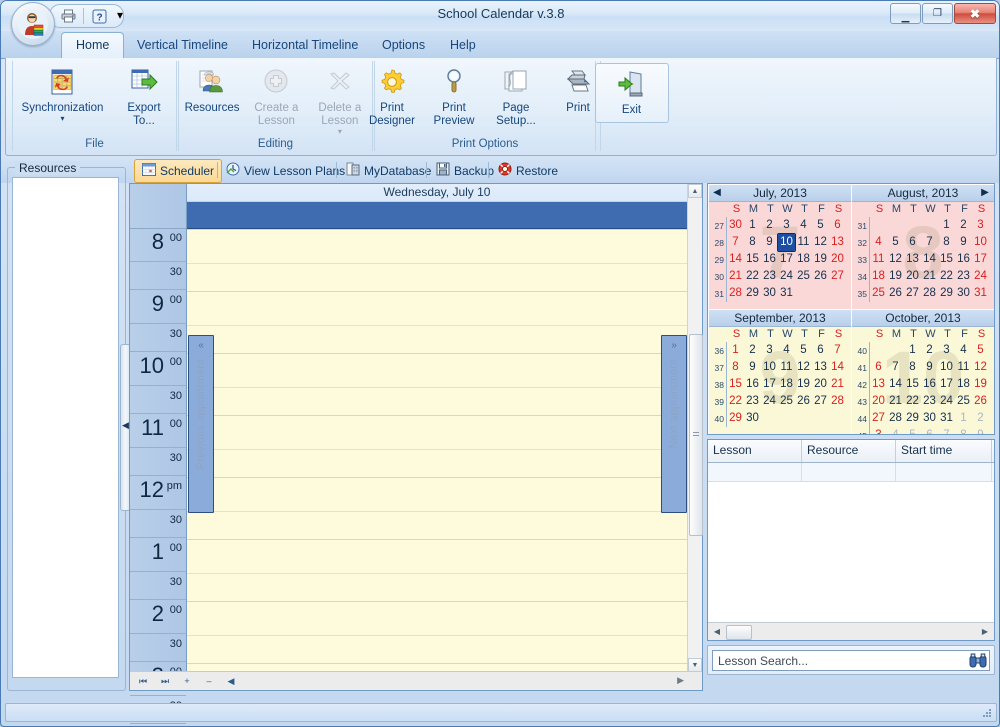 This screenshot has height=727, width=1000. I want to click on scroll-left-button: ◀, so click(231, 681).